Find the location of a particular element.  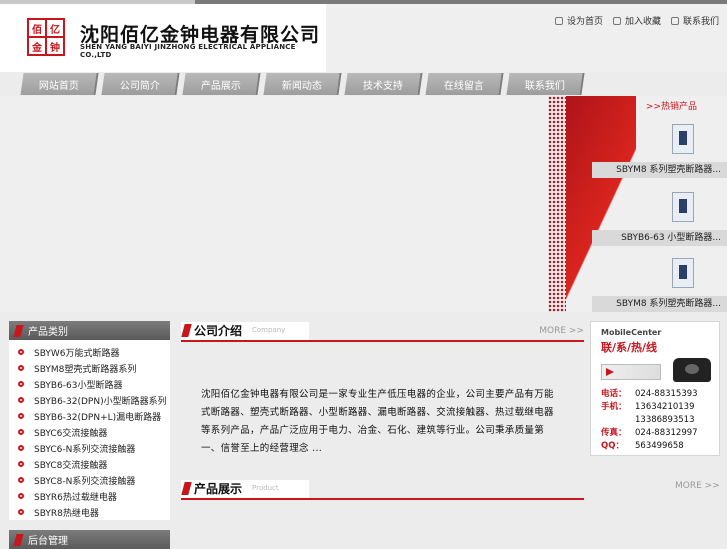

nav-label: 新闻动态 is located at coordinates (301, 86).